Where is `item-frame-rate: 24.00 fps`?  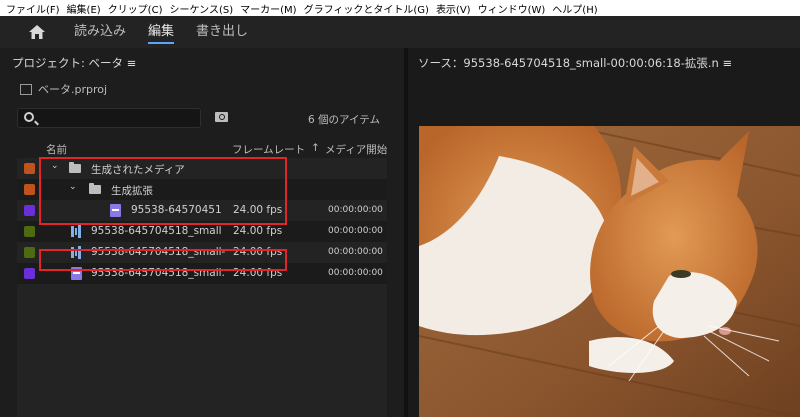 item-frame-rate: 24.00 fps is located at coordinates (258, 231).